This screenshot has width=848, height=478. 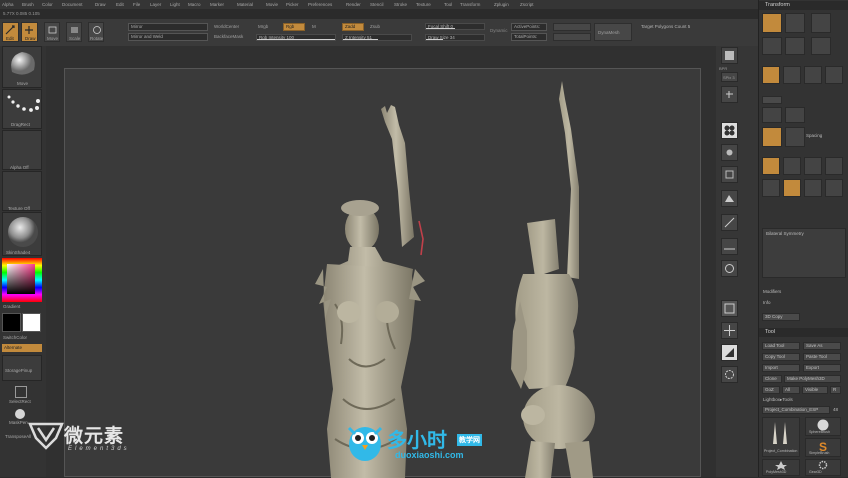 What do you see at coordinates (423, 4) in the screenshot?
I see `menu-item: Texture` at bounding box center [423, 4].